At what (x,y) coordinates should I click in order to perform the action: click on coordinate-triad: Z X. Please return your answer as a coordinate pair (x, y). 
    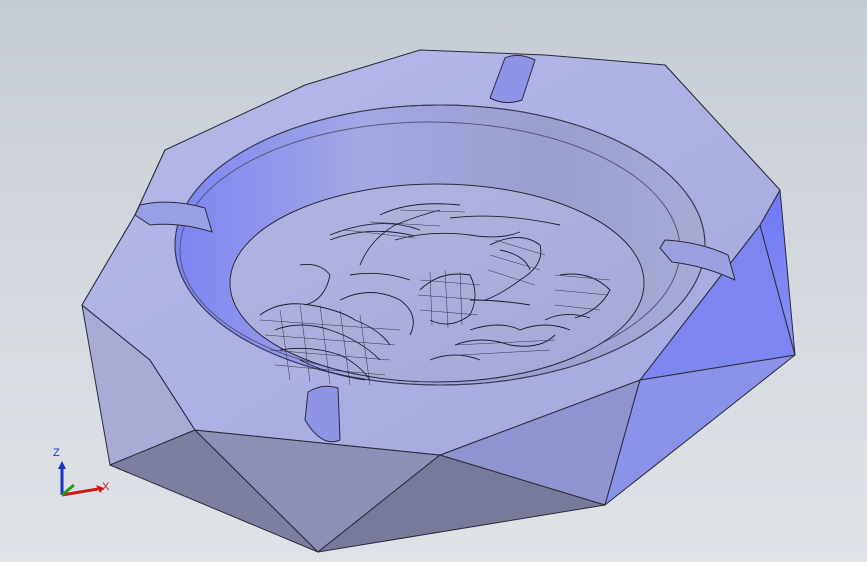
    Looking at the image, I should click on (80, 480).